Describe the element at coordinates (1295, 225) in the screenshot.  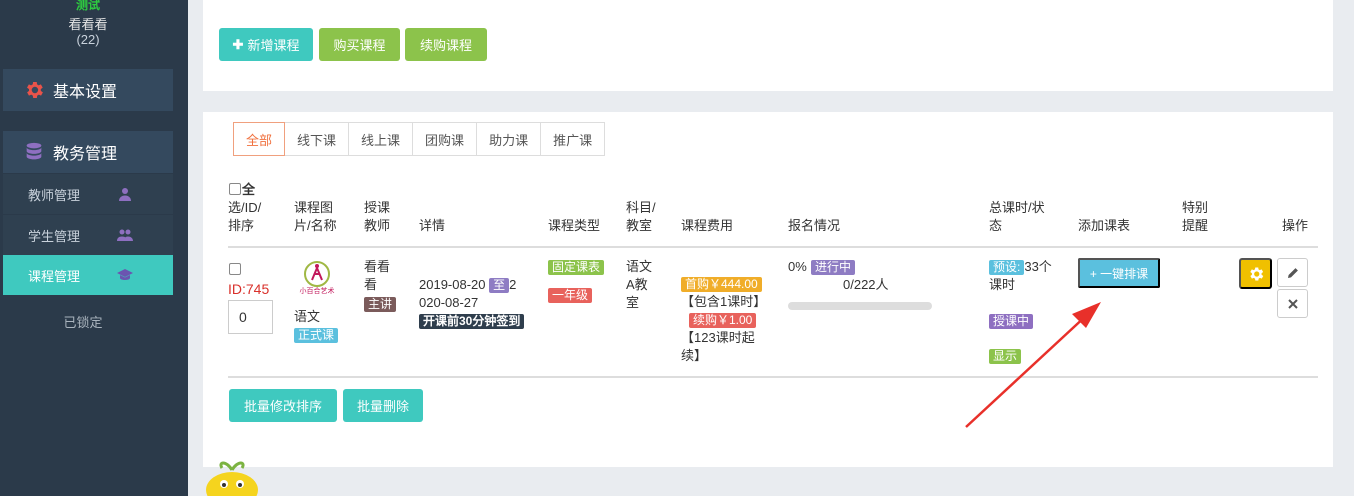
I see `header-actions: 操作` at that location.